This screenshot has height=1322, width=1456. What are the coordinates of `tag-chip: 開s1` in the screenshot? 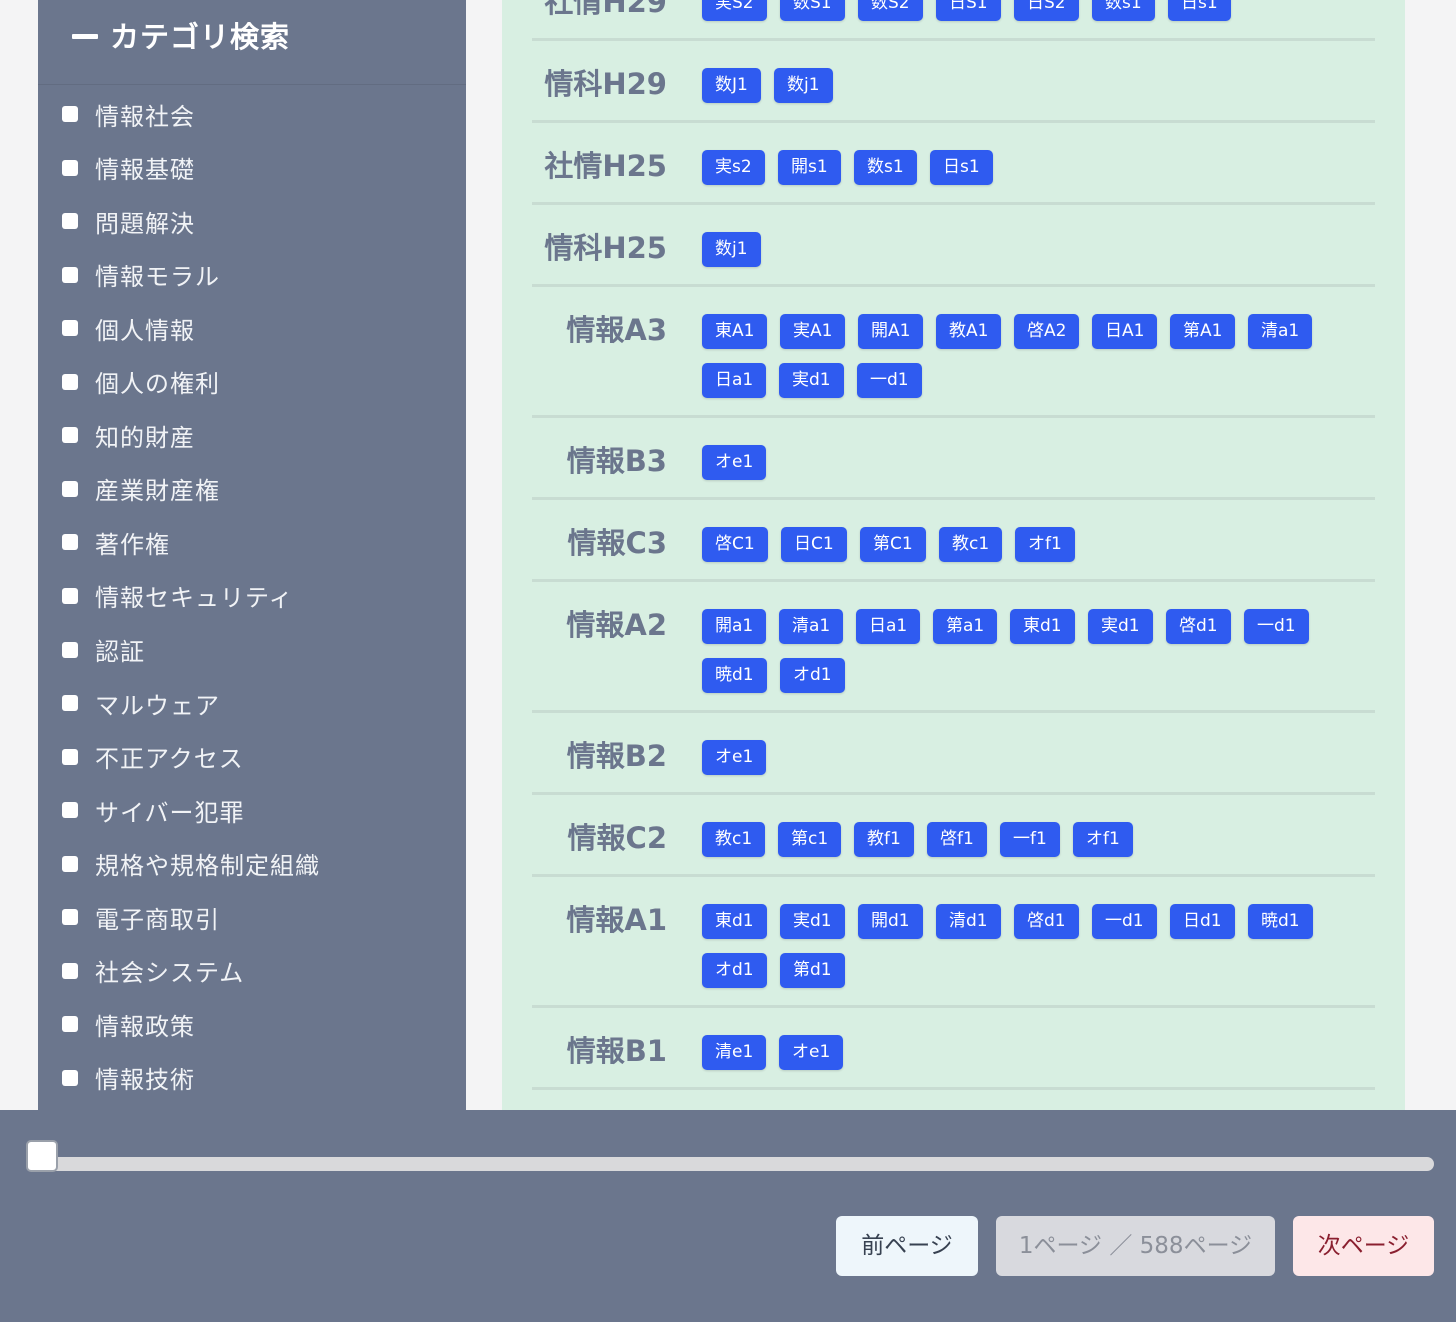 It's located at (809, 167).